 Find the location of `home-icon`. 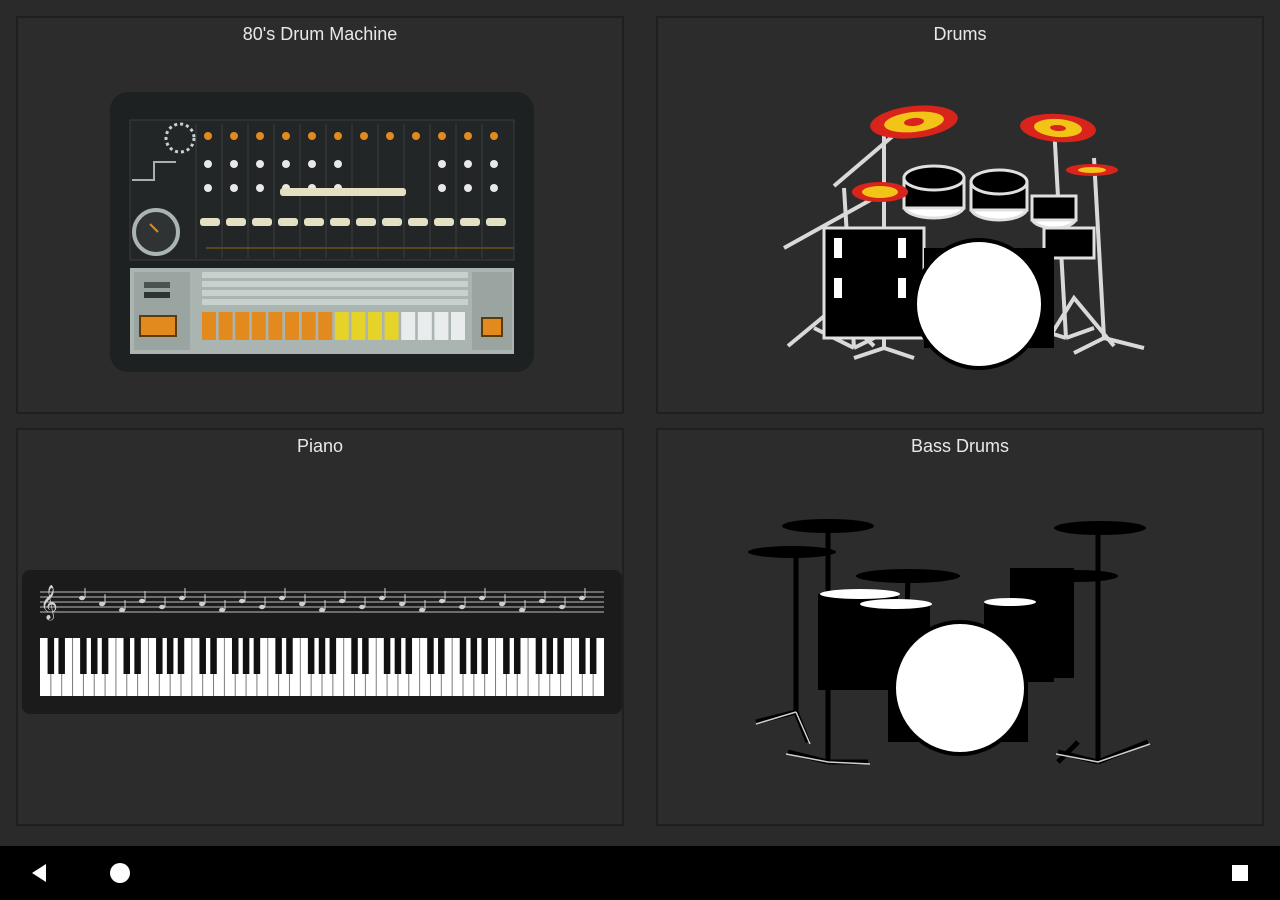

home-icon is located at coordinates (120, 873).